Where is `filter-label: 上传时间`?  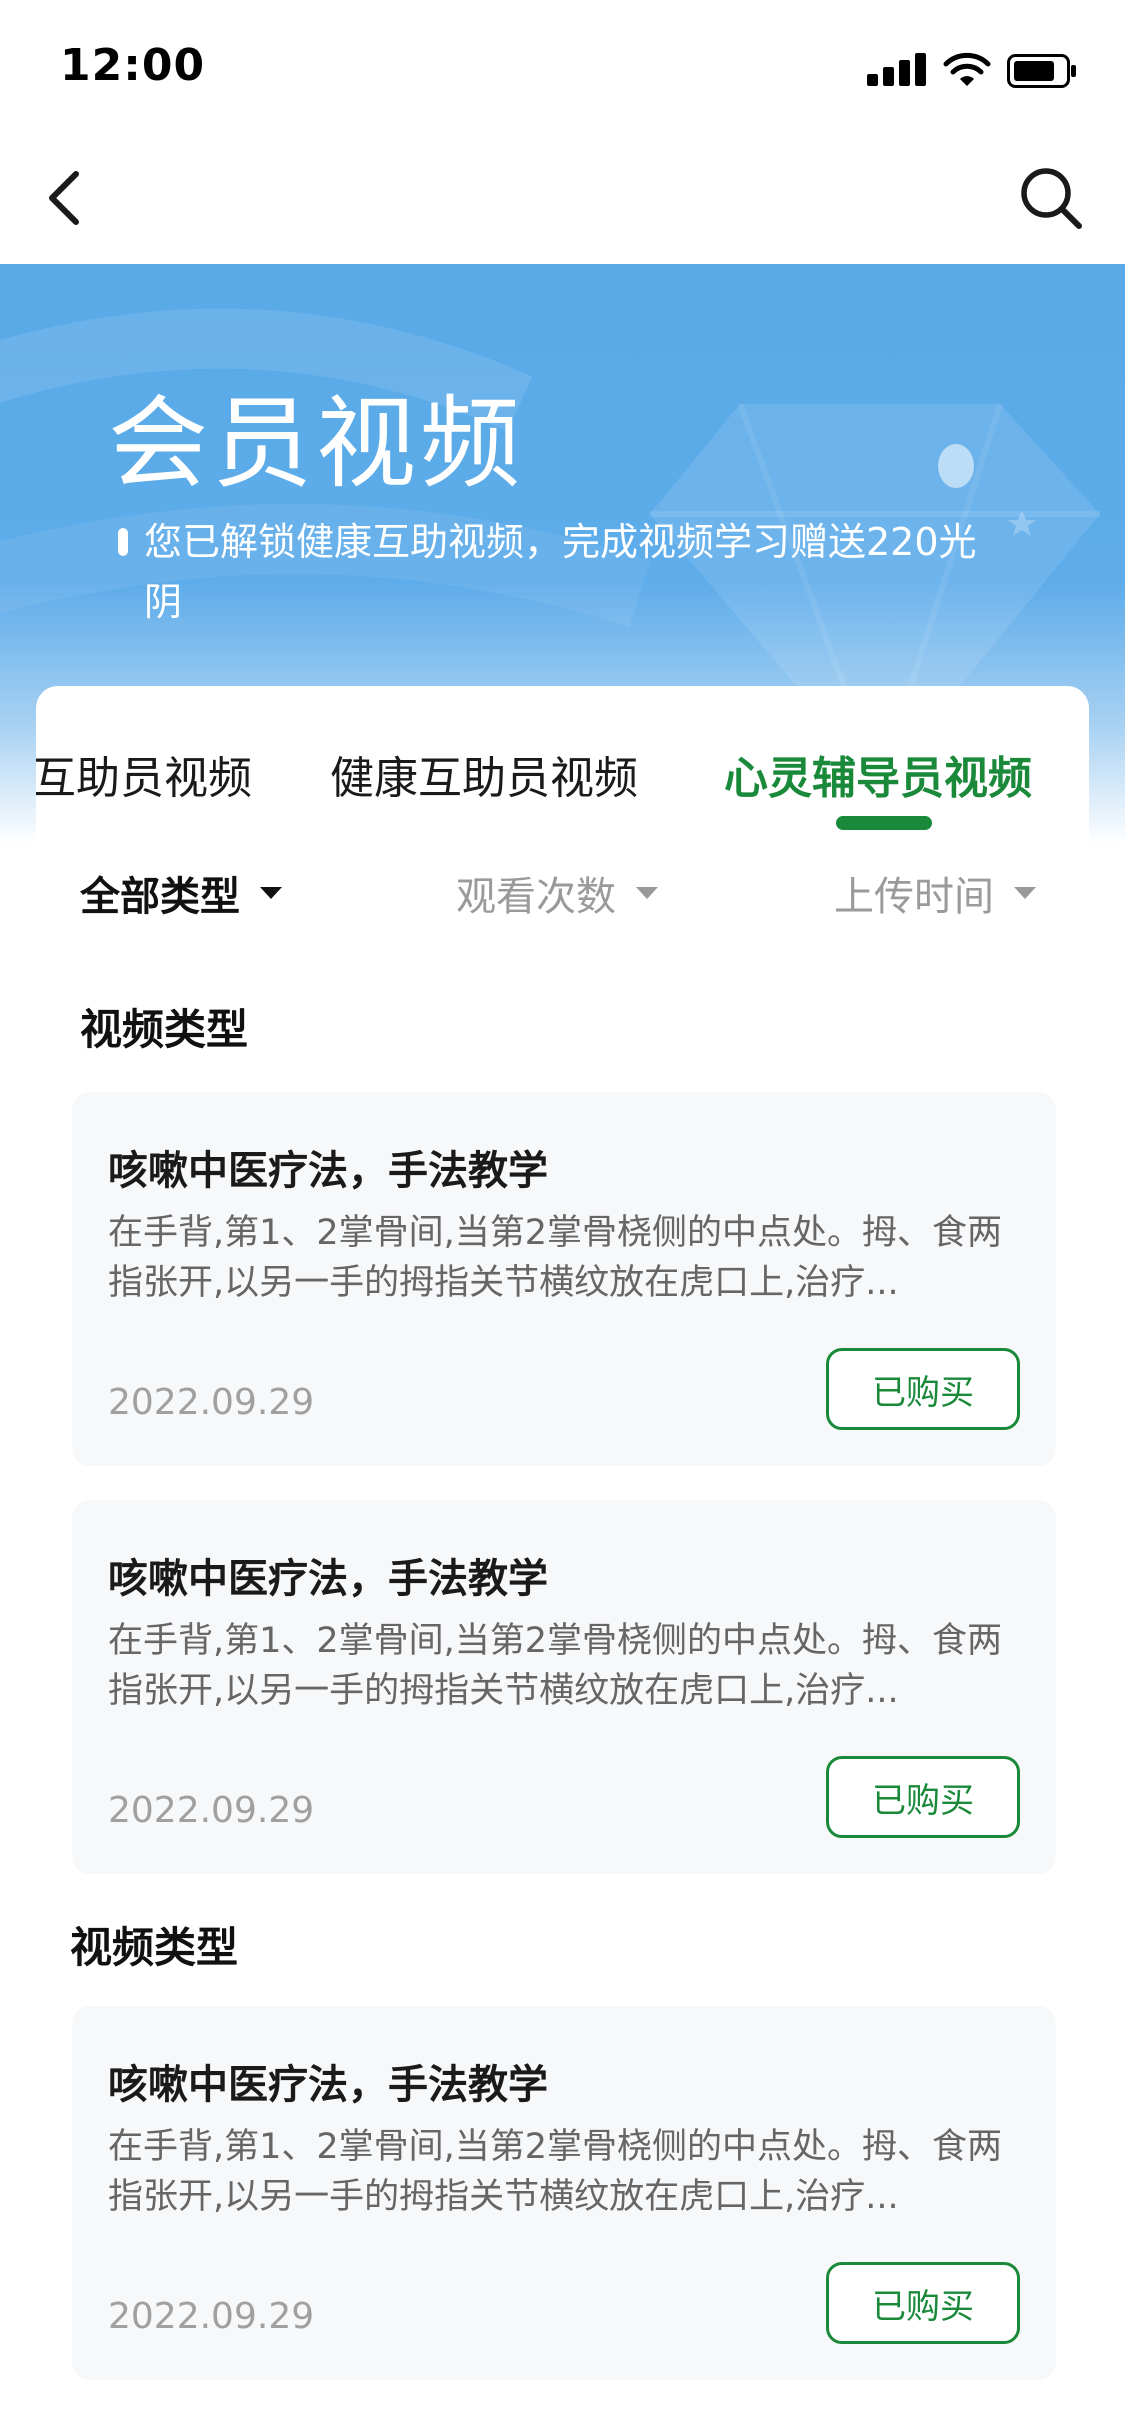
filter-label: 上传时间 is located at coordinates (914, 897).